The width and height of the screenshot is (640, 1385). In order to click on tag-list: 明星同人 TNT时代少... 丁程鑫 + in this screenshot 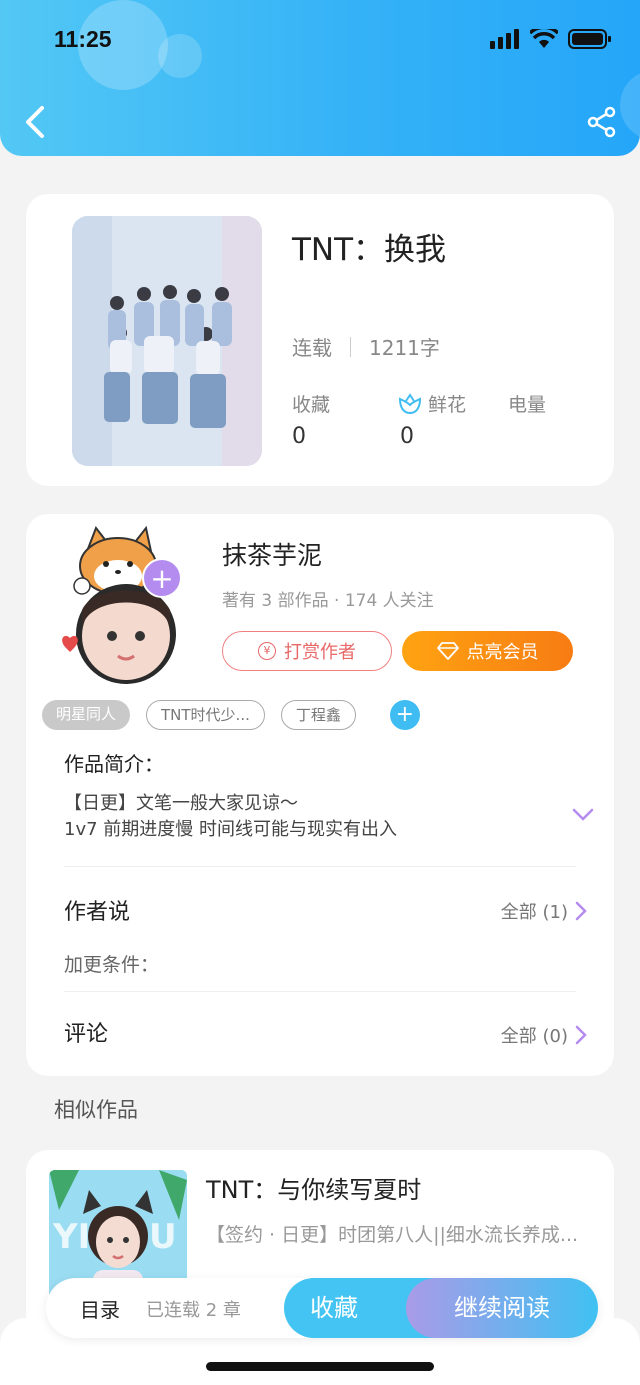, I will do `click(231, 715)`.